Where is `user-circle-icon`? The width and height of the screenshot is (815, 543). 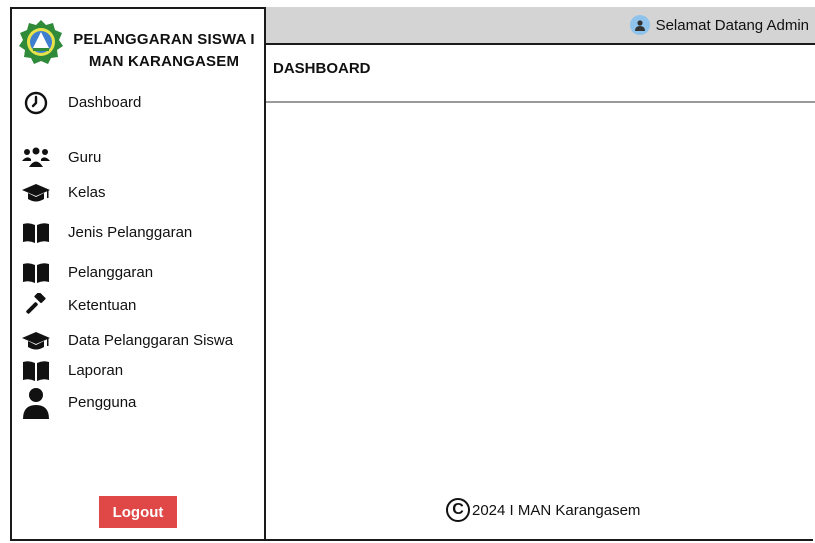
user-circle-icon is located at coordinates (639, 25).